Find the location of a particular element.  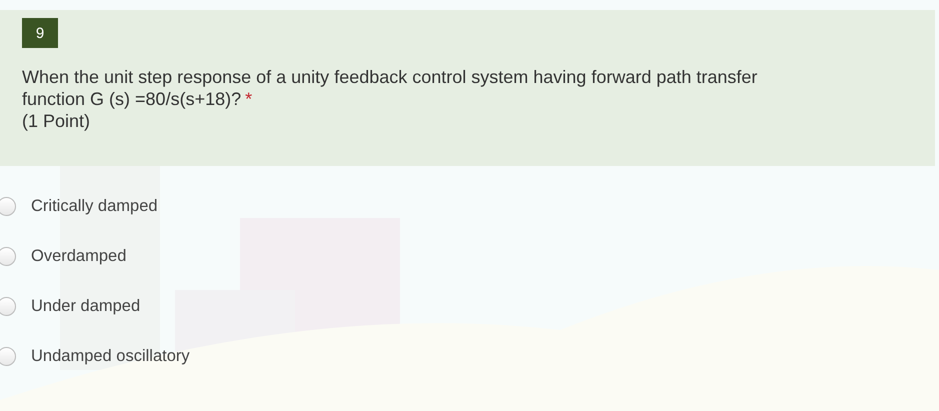

radio-option: Undamped oscillatory is located at coordinates (95, 356).